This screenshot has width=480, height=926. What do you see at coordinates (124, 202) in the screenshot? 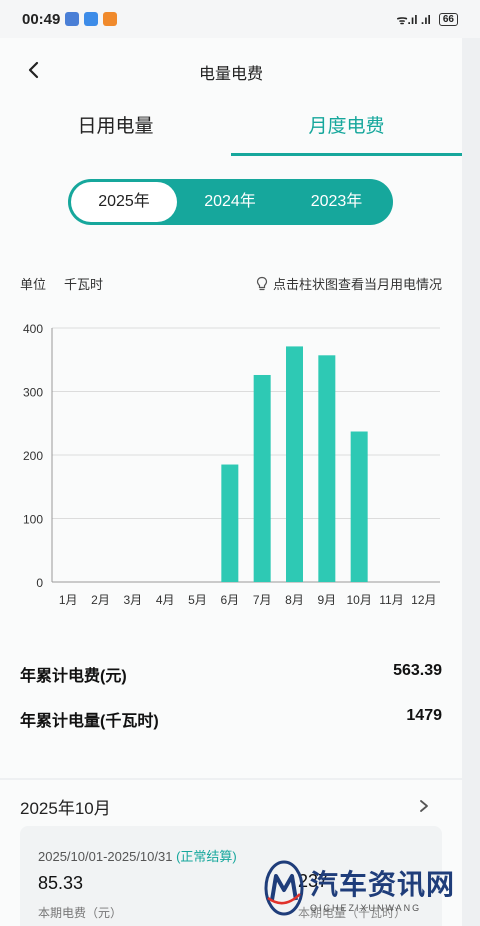
I see `year-2025-button: 2025年` at bounding box center [124, 202].